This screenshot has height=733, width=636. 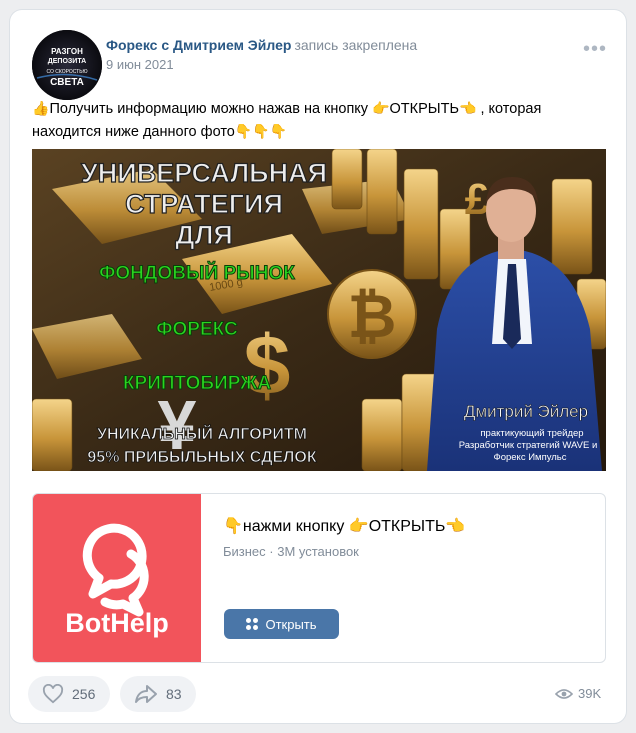 What do you see at coordinates (117, 578) in the screenshot?
I see `bothelp-logo: BotHelp` at bounding box center [117, 578].